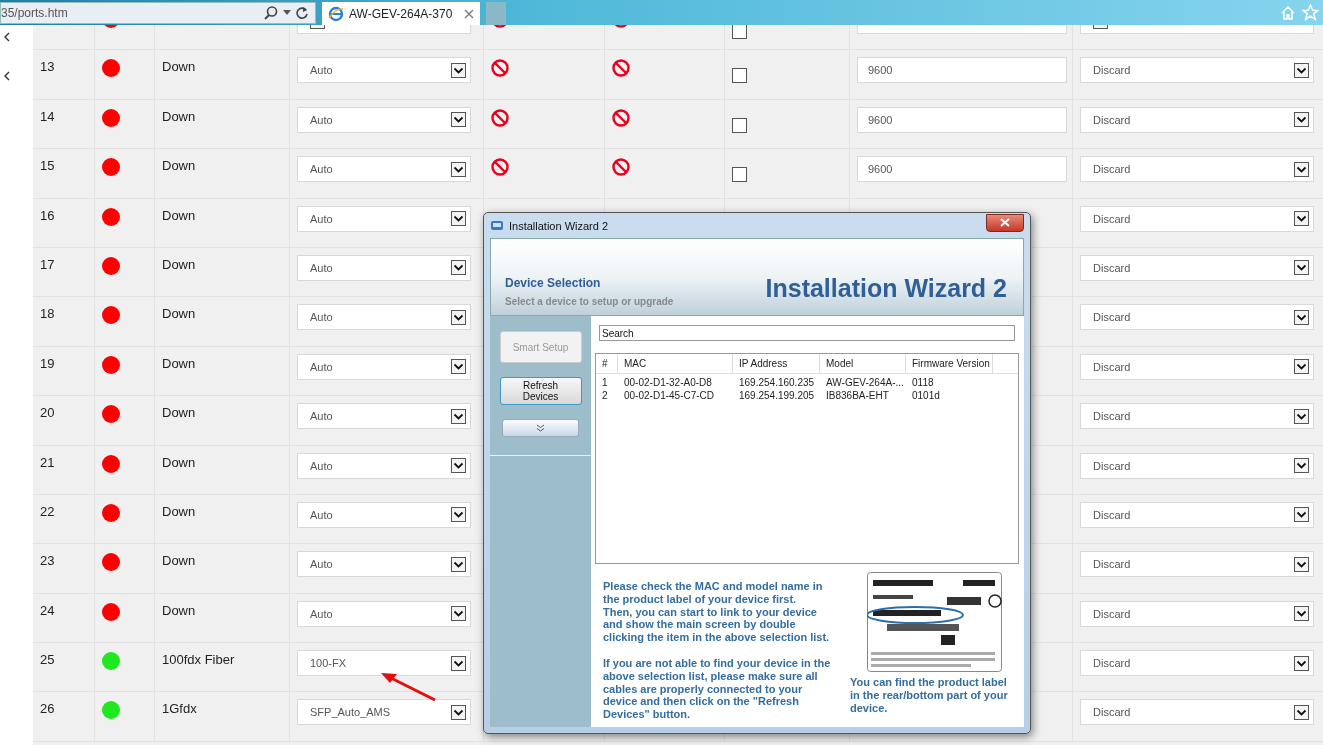 The width and height of the screenshot is (1323, 745). I want to click on list-cell-text: 2, so click(605, 395).